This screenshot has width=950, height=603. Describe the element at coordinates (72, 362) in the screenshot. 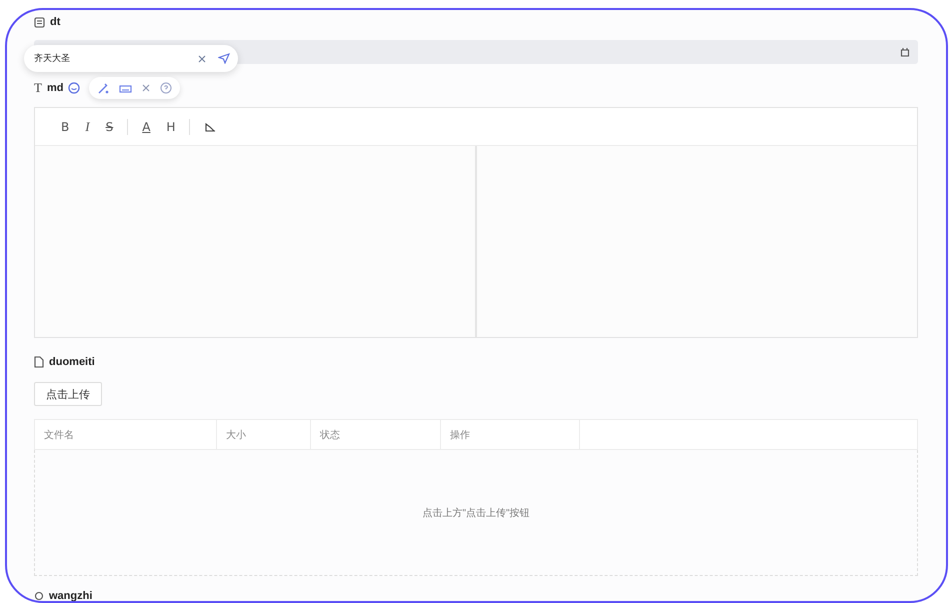

I see `field-label: duomeiti` at that location.